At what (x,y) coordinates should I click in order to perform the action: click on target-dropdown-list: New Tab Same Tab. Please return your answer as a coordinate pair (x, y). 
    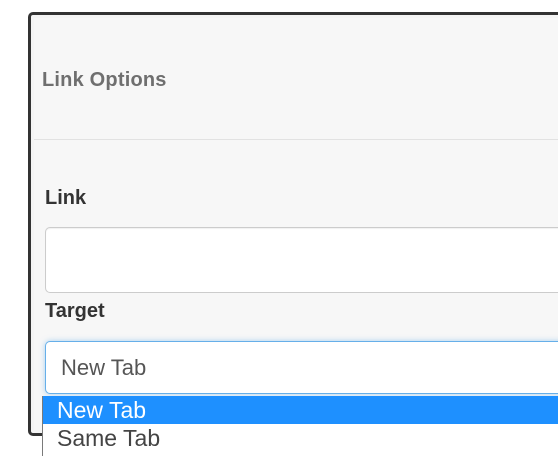
    Looking at the image, I should click on (300, 426).